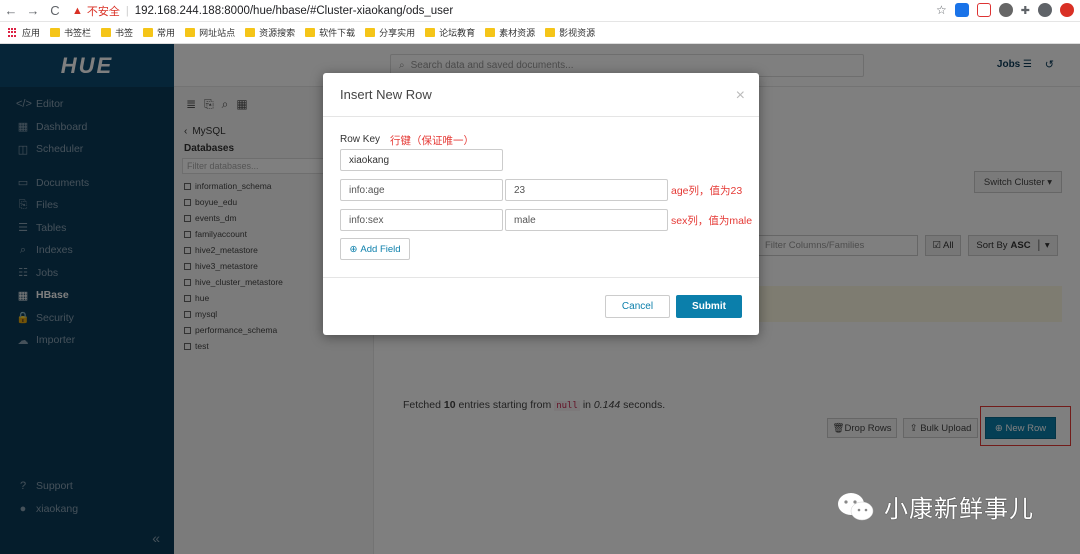 The height and width of the screenshot is (554, 1080). Describe the element at coordinates (24, 32) in the screenshot. I see `bookmark-apps: 应用` at that location.